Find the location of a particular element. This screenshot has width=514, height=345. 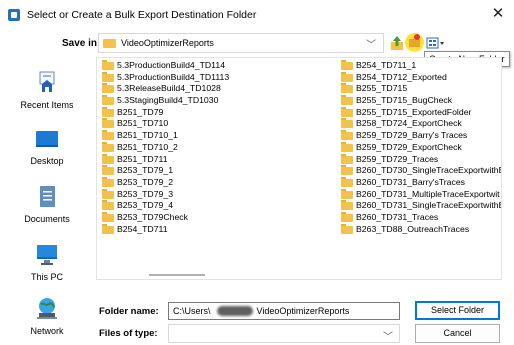

folder-item: B255_TD715_ExportedFolder is located at coordinates (420, 112).